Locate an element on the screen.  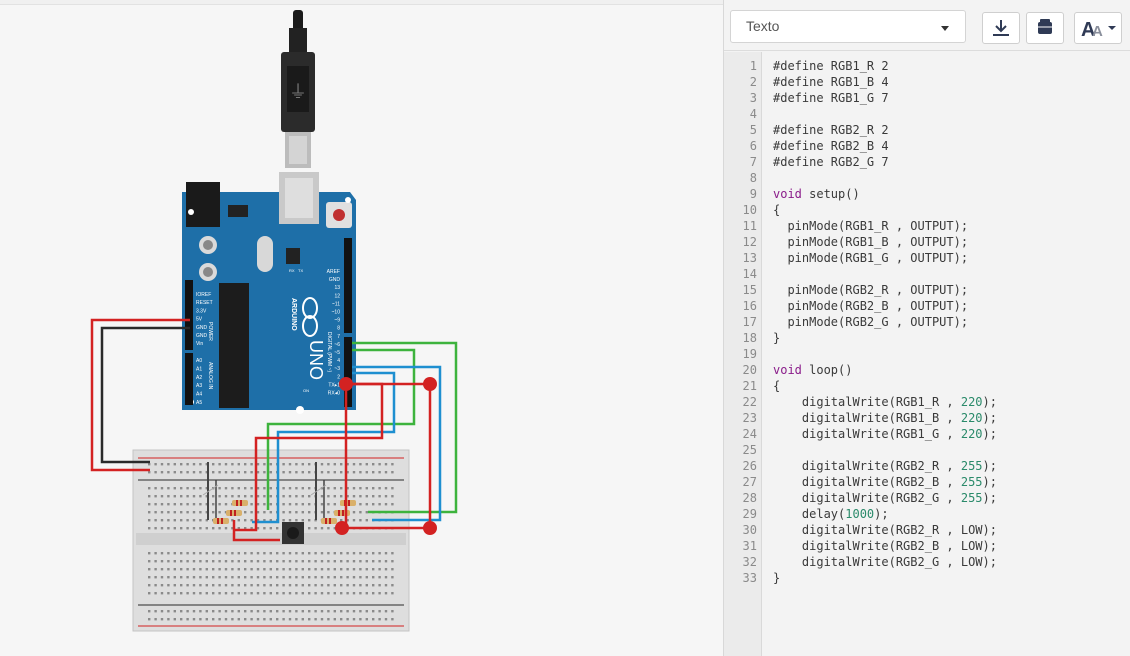
code-line: digitalWrite(RGB1_R , 220); is located at coordinates (885, 402).